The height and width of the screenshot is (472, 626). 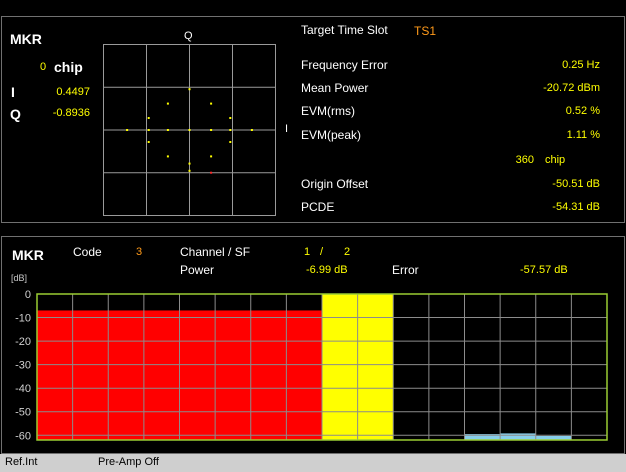 What do you see at coordinates (188, 36) in the screenshot?
I see `constellation-q-axis-label: Q` at bounding box center [188, 36].